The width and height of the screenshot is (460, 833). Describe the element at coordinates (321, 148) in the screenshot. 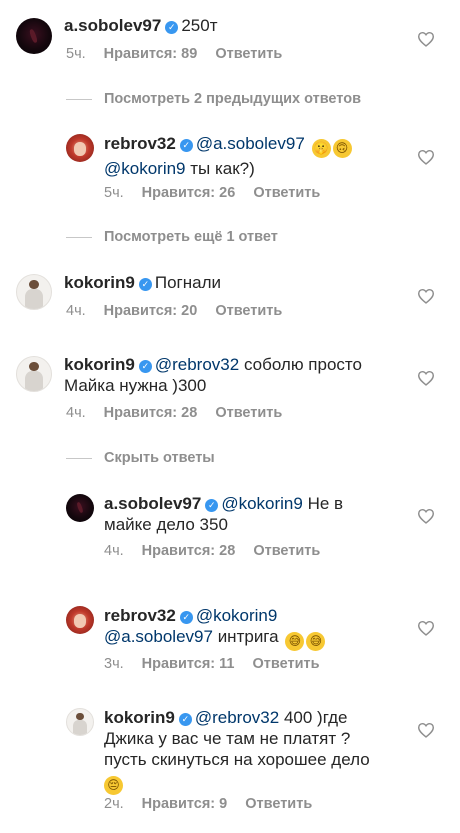

I see `shushing-face-emoji-icon: 🤫` at that location.